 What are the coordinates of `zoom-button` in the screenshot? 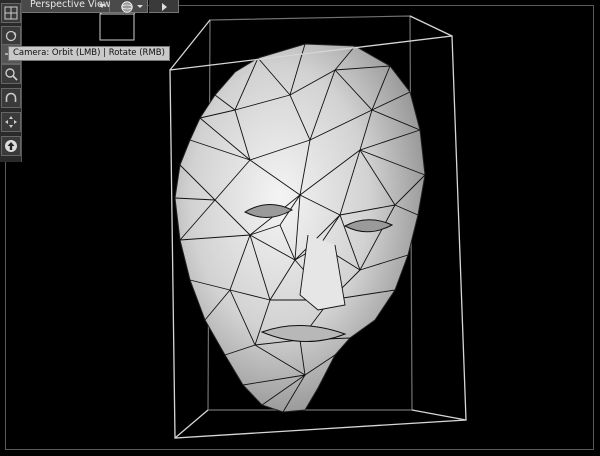 It's located at (11, 74).